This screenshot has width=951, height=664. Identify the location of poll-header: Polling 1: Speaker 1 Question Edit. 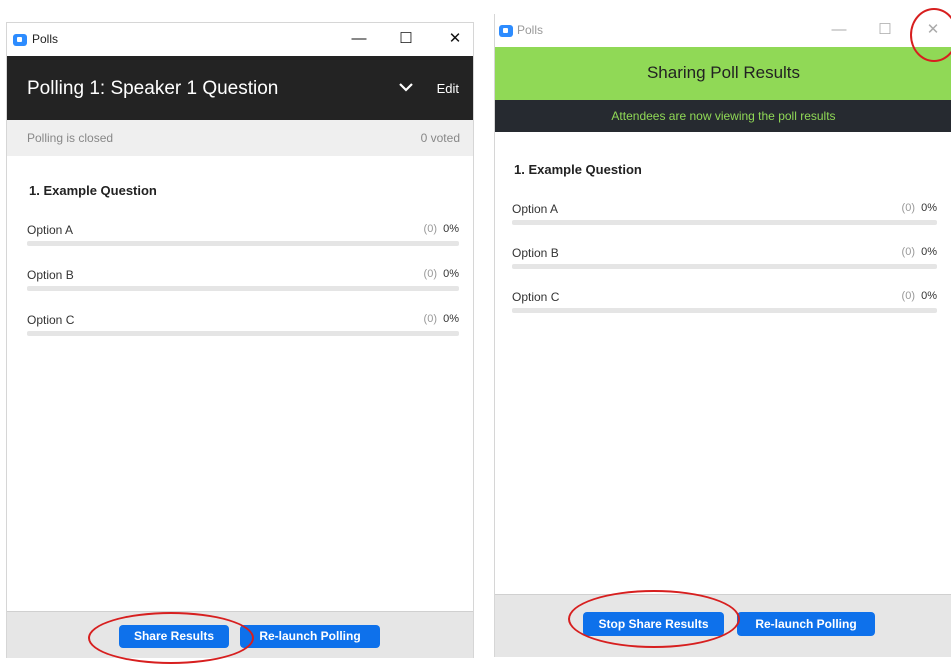
(240, 88).